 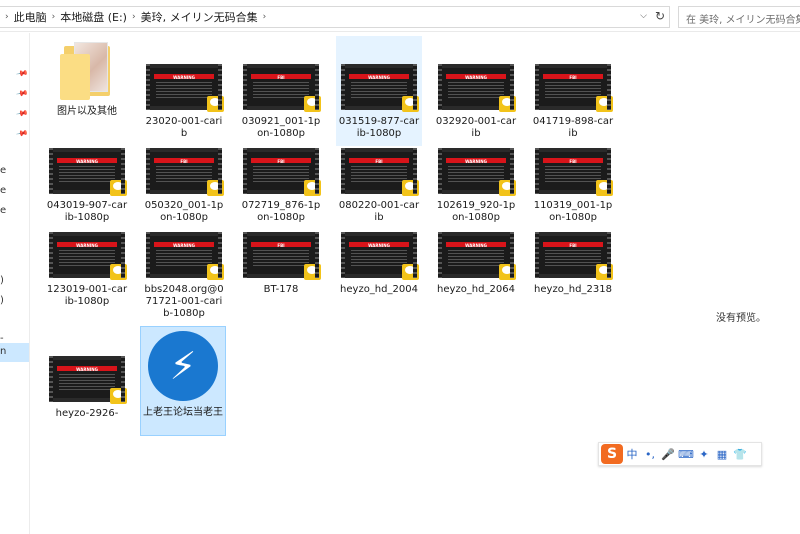 I want to click on item-label: heyzo_hd_2004, so click(x=379, y=289).